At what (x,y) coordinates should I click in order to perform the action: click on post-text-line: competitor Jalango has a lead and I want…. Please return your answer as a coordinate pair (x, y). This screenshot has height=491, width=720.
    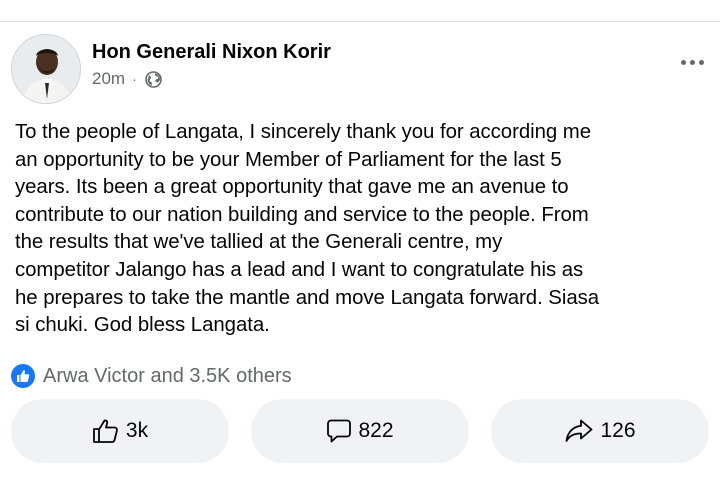
    Looking at the image, I should click on (299, 269).